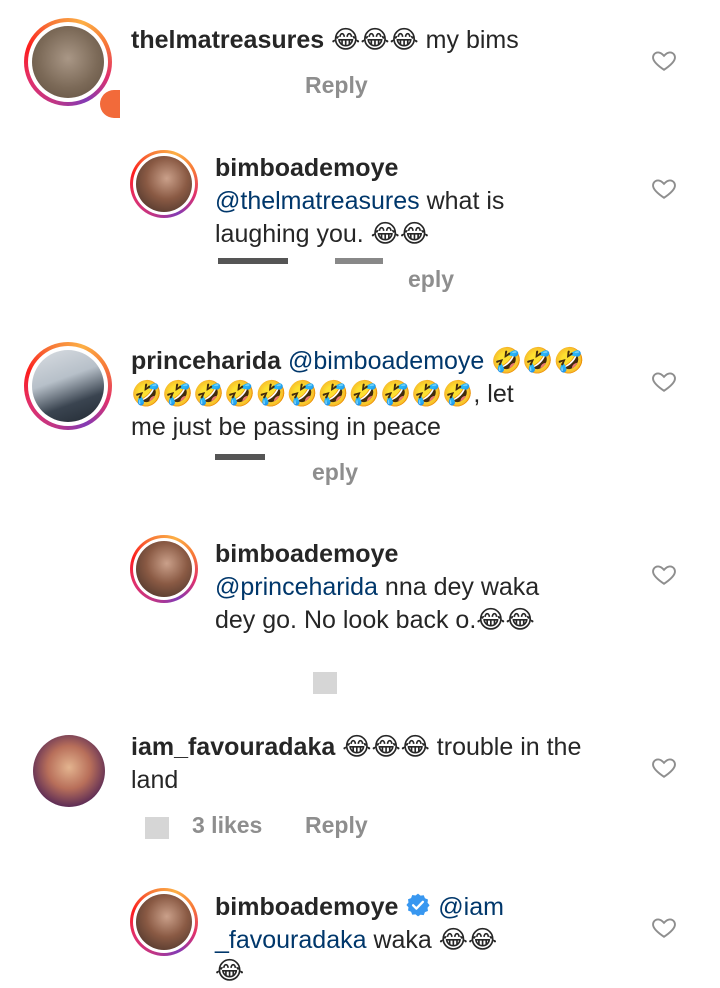  What do you see at coordinates (322, 394) in the screenshot?
I see `comment-body: 🤣🤣🤣🤣🤣🤣🤣🤣🤣🤣🤣, let` at bounding box center [322, 394].